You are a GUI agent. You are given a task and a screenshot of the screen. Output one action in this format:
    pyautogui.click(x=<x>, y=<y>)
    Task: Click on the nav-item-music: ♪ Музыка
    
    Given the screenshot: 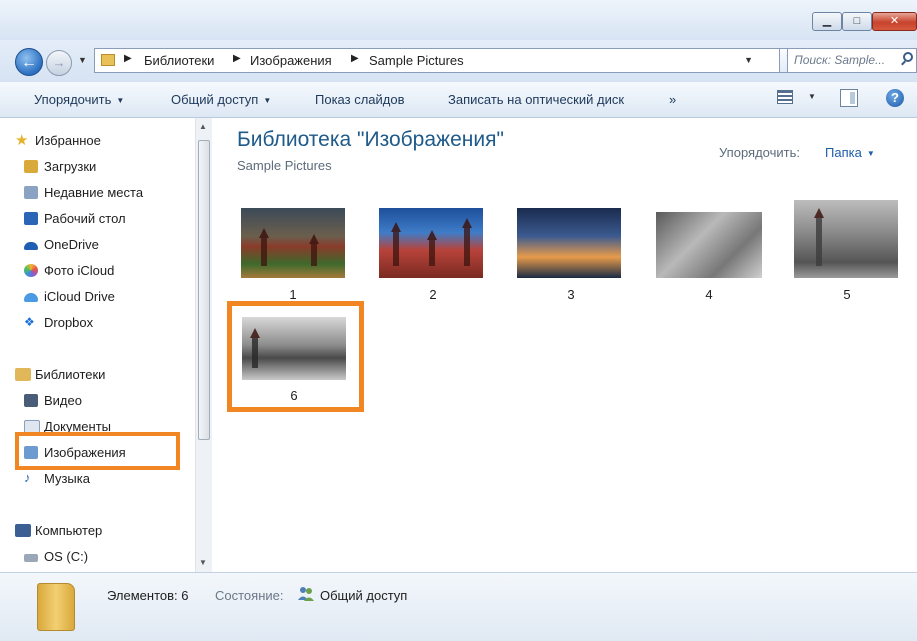 What is the action you would take?
    pyautogui.click(x=57, y=478)
    